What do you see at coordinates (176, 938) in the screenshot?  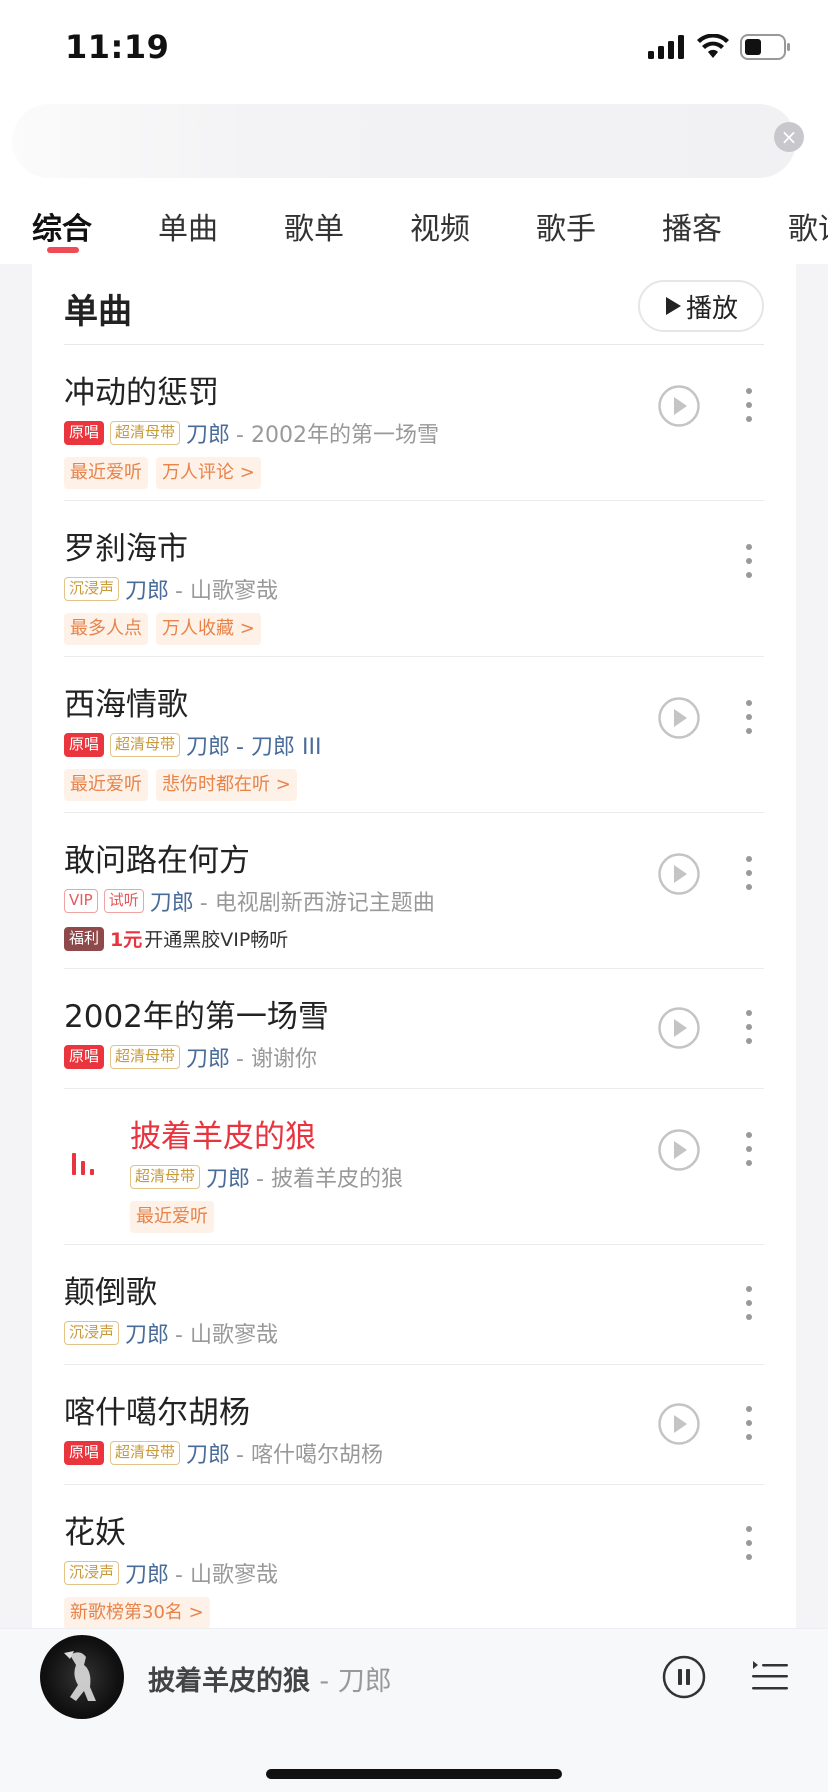 I see `vip-promo: 福利 1元 开通黑胶VIP畅听` at bounding box center [176, 938].